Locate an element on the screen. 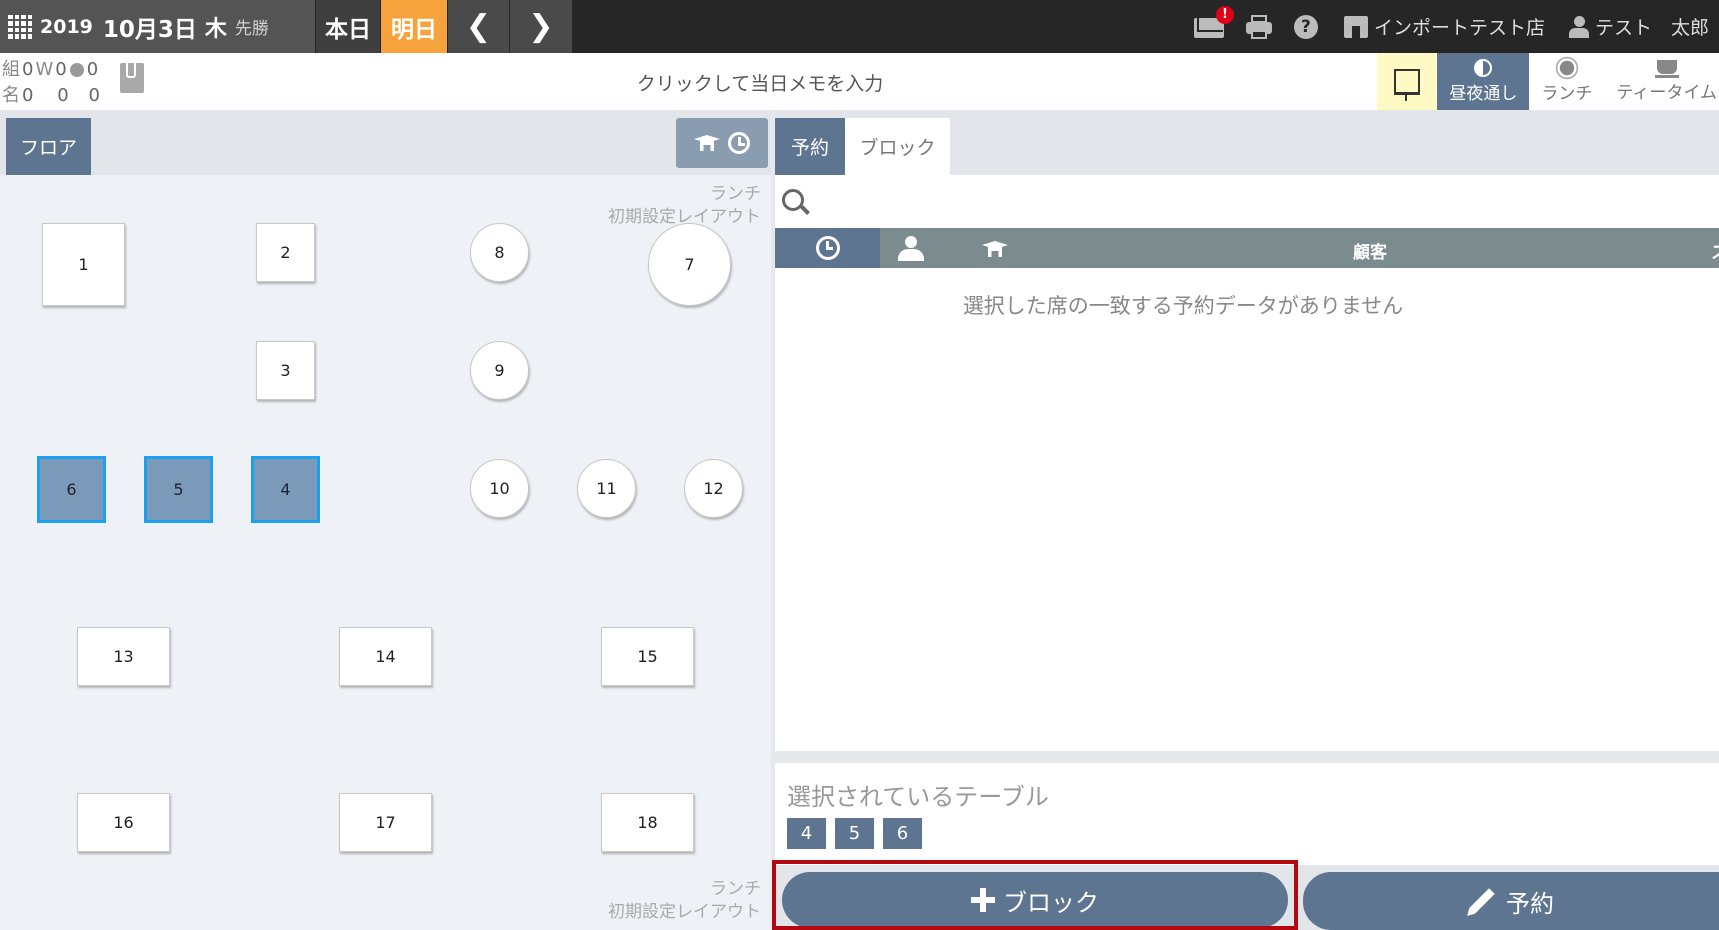 This screenshot has height=930, width=1719. mode-lunch-label: ランチ is located at coordinates (1567, 94).